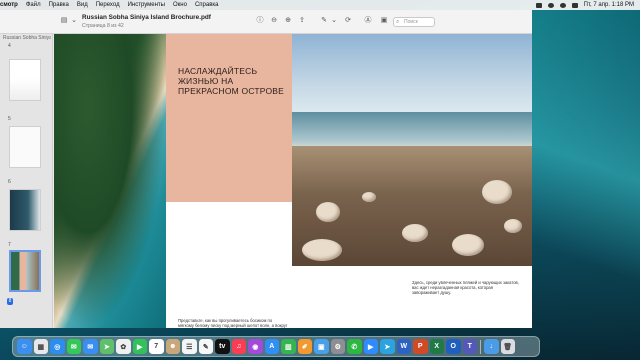  Describe the element at coordinates (207, 5) in the screenshot. I see `menu-help: Справка` at that location.